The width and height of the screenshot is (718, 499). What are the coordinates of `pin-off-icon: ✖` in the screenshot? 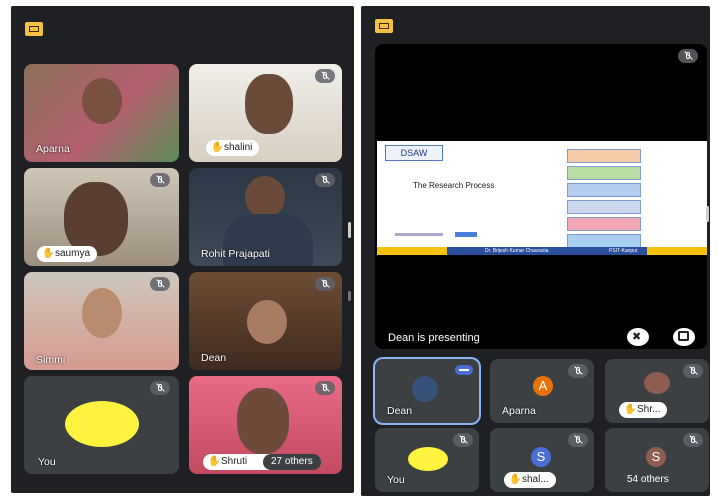 It's located at (637, 337).